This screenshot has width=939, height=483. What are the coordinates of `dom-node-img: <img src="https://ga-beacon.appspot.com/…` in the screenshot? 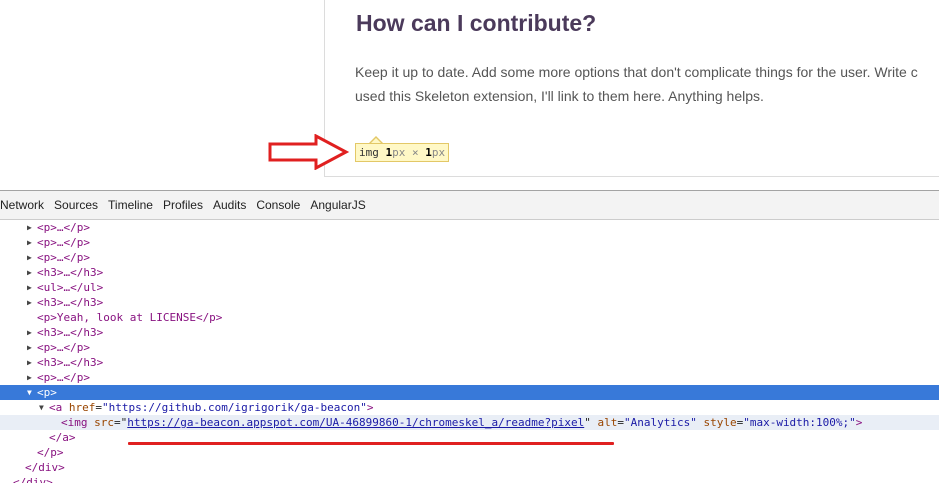 It's located at (469, 422).